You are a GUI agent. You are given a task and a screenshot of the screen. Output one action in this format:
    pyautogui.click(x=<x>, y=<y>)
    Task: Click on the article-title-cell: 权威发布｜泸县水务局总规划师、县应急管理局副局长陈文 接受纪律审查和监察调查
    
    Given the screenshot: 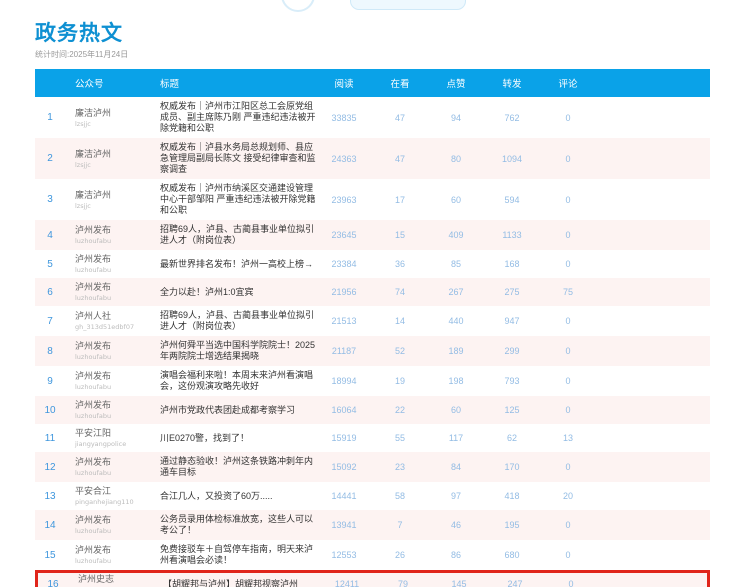 What is the action you would take?
    pyautogui.click(x=238, y=158)
    